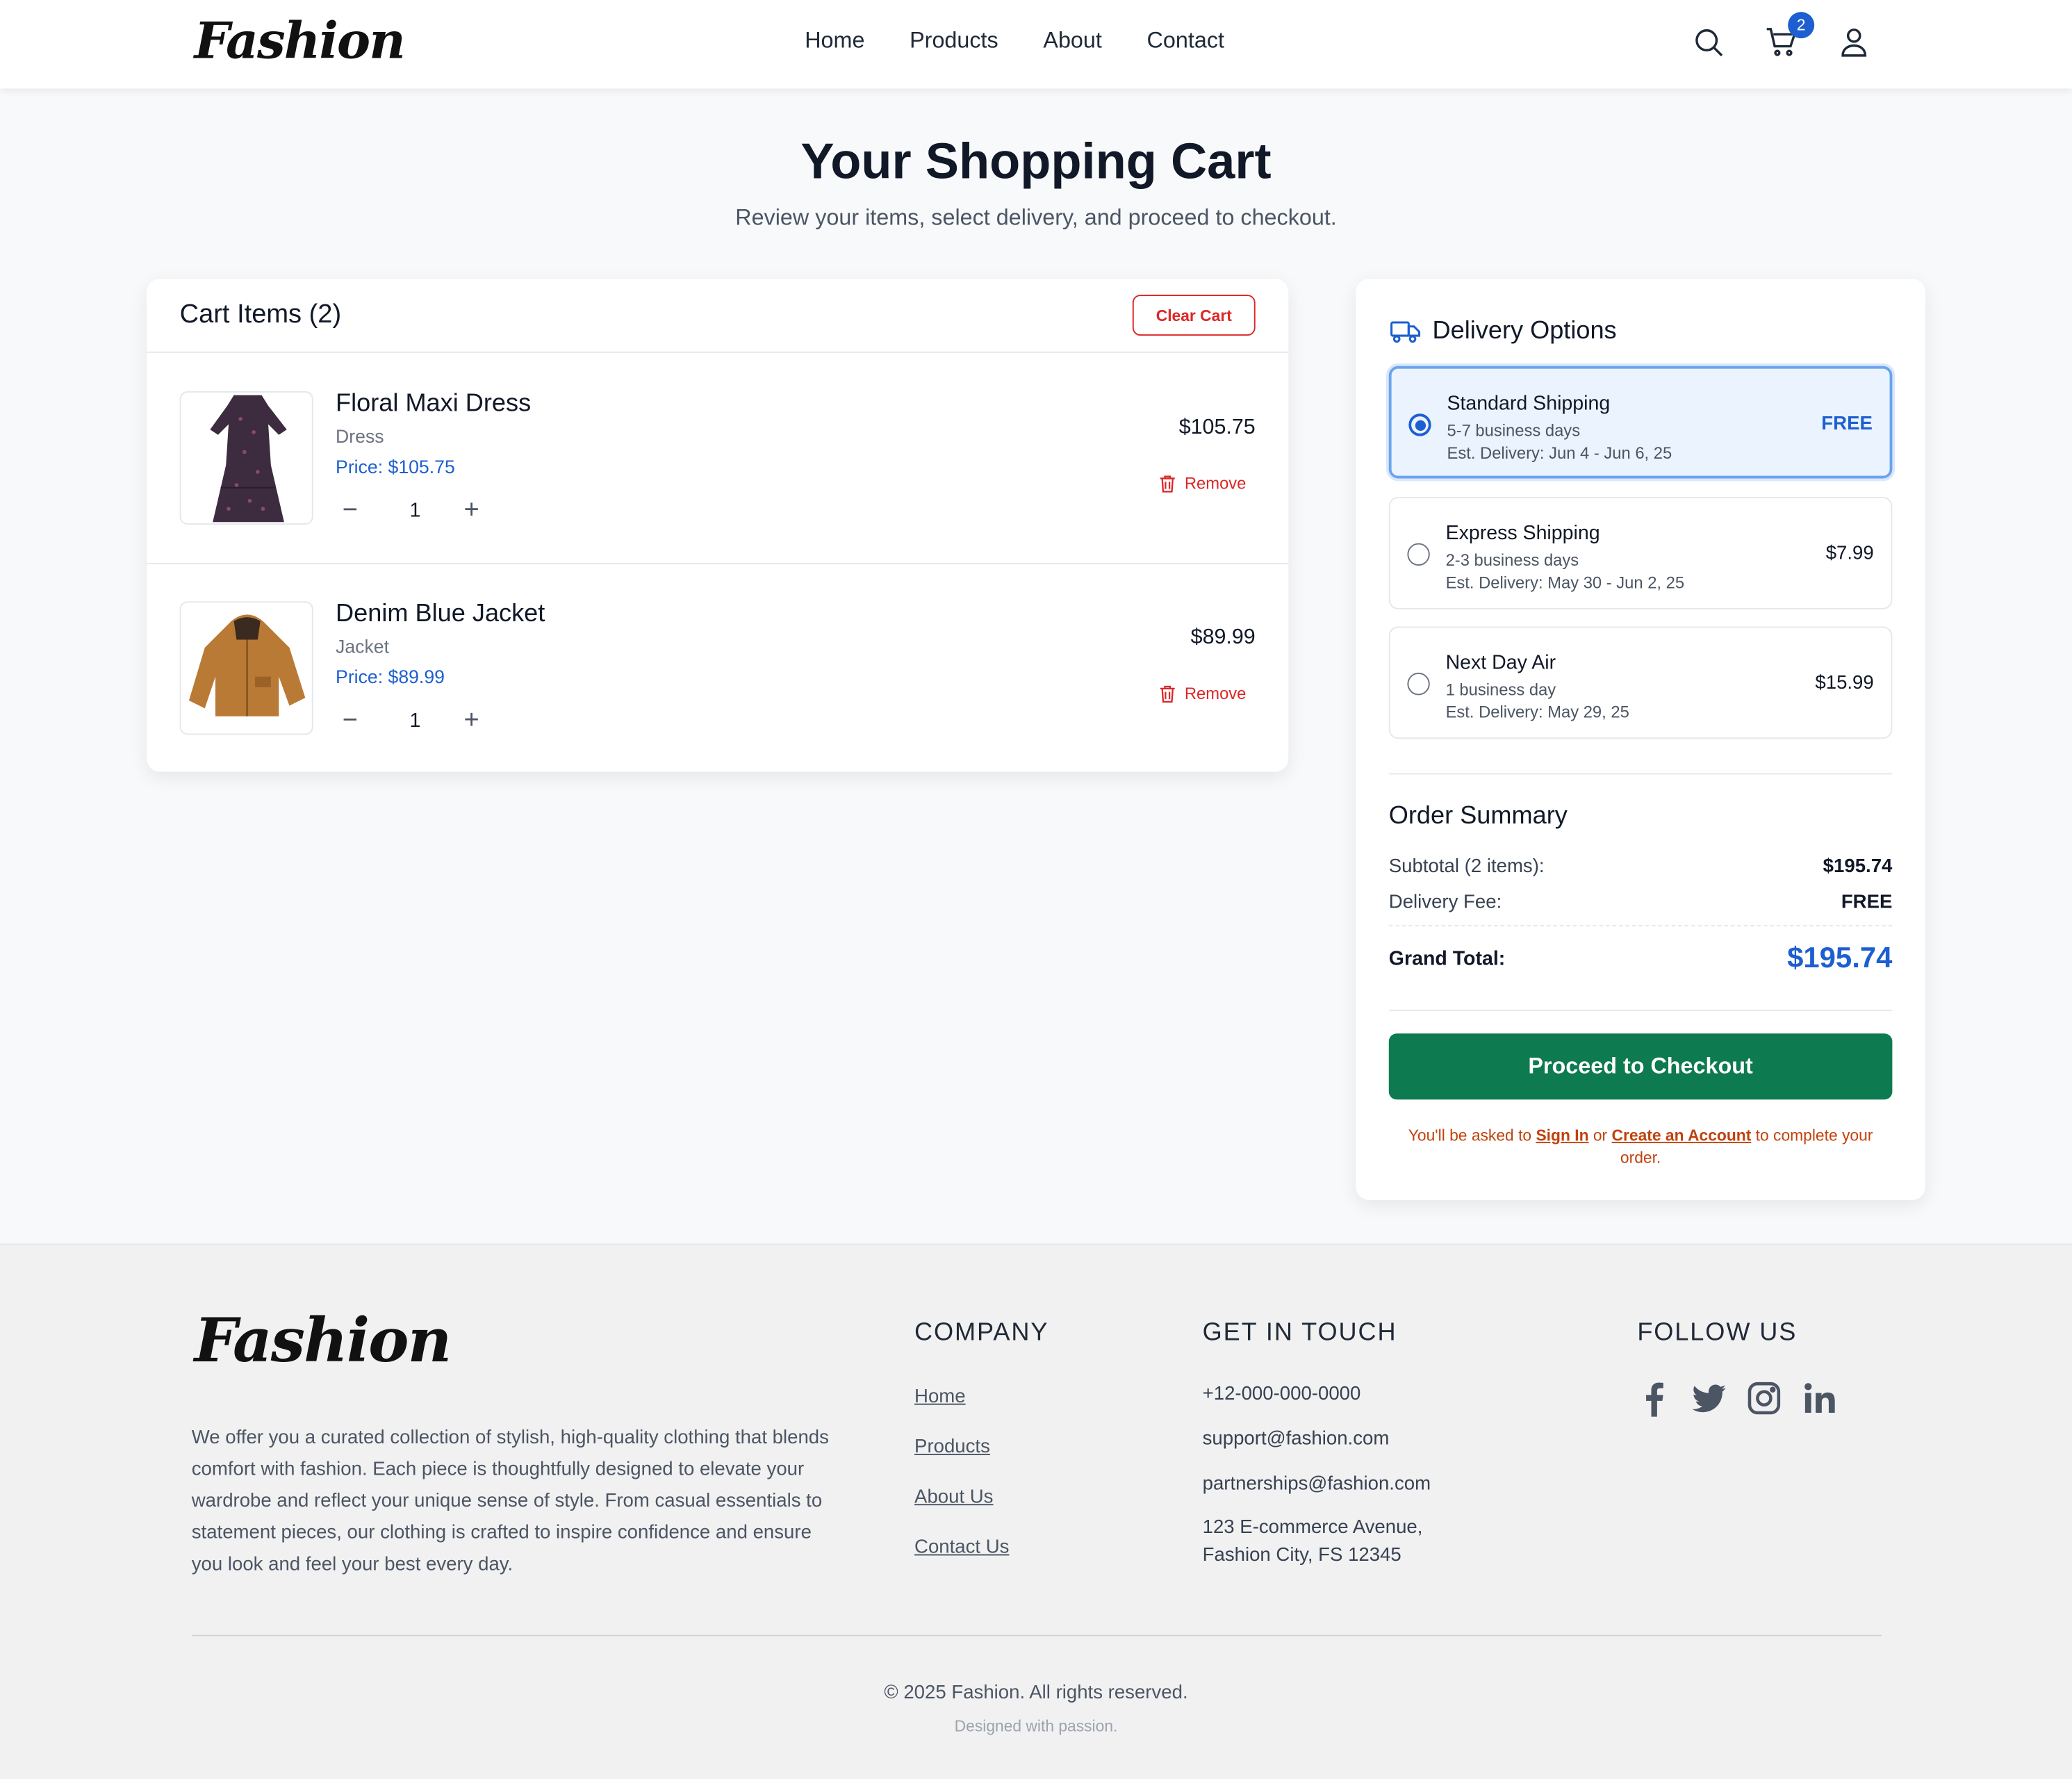 The height and width of the screenshot is (1779, 2072). I want to click on footer-link-home: Home, so click(940, 1396).